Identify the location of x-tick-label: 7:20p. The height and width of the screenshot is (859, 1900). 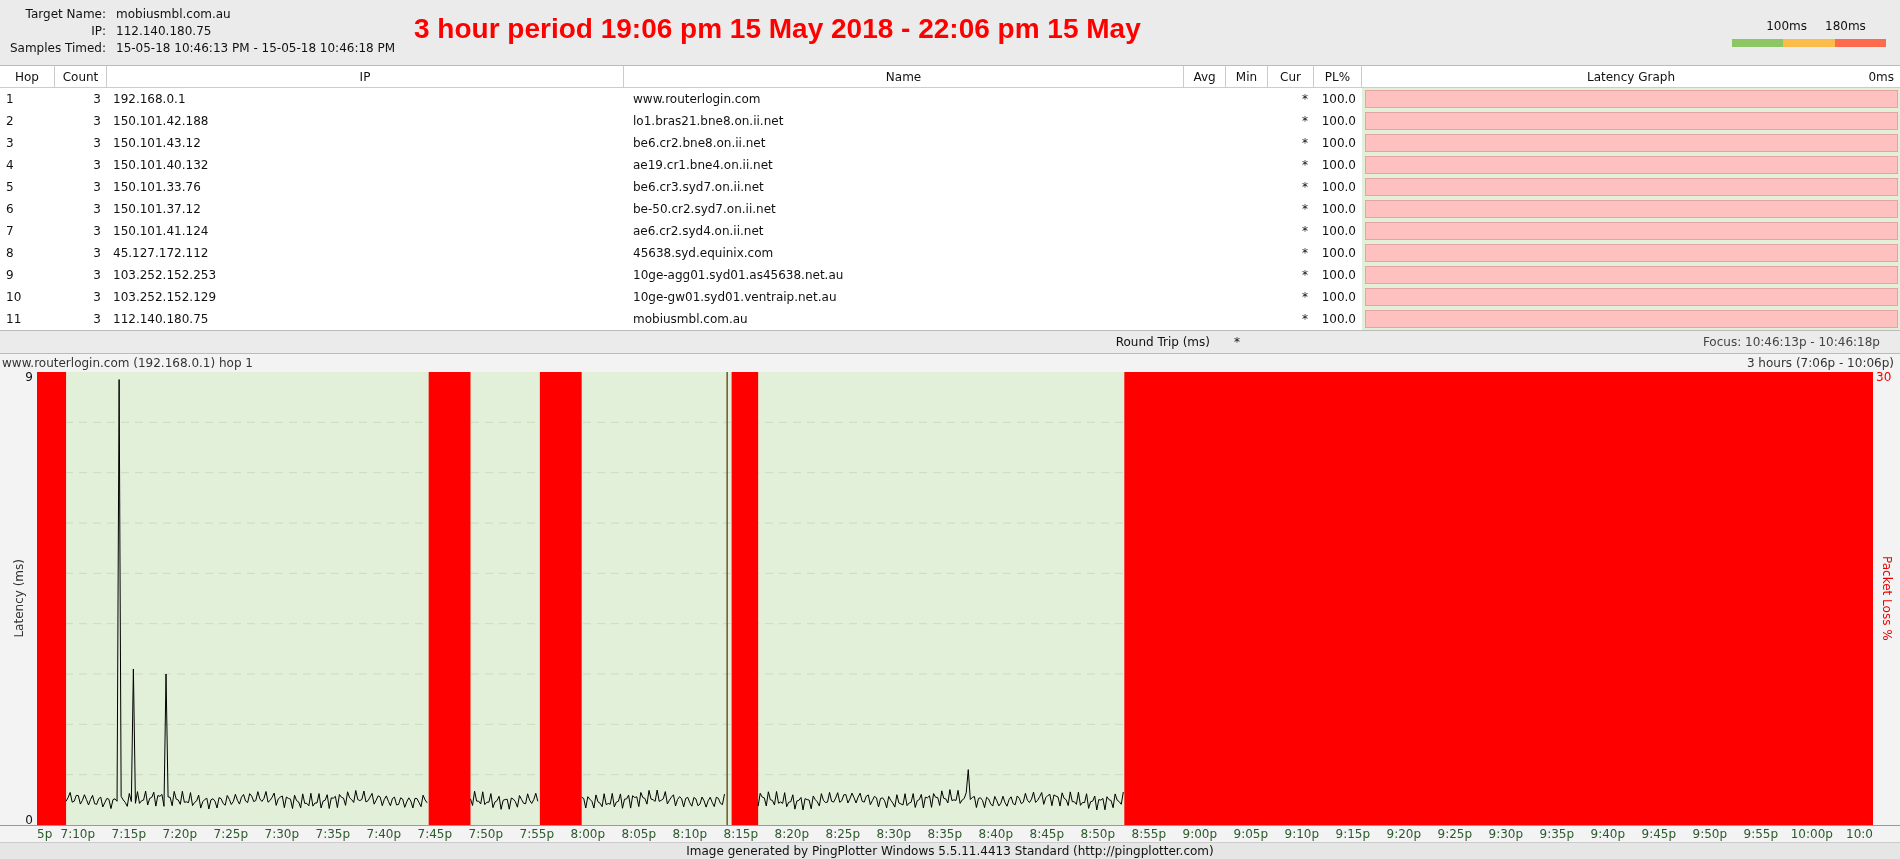
(180, 834).